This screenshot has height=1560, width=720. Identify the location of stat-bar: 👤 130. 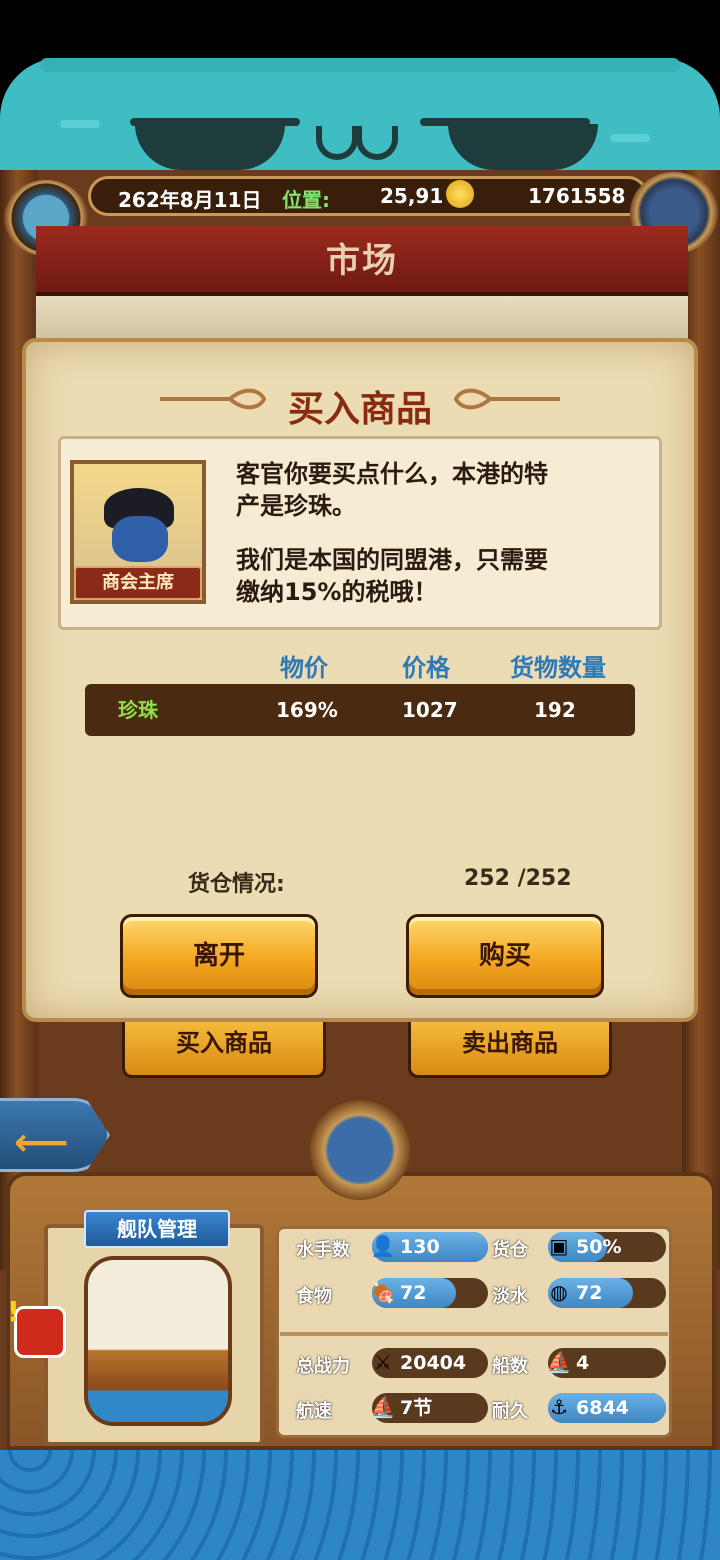
(429, 1247).